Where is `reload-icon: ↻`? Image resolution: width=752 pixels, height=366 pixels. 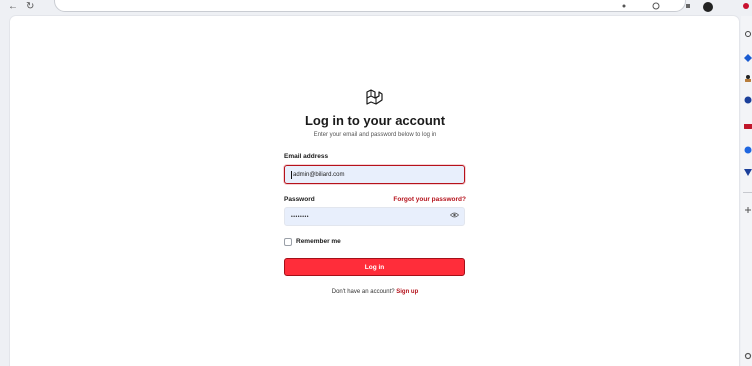 reload-icon: ↻ is located at coordinates (30, 6).